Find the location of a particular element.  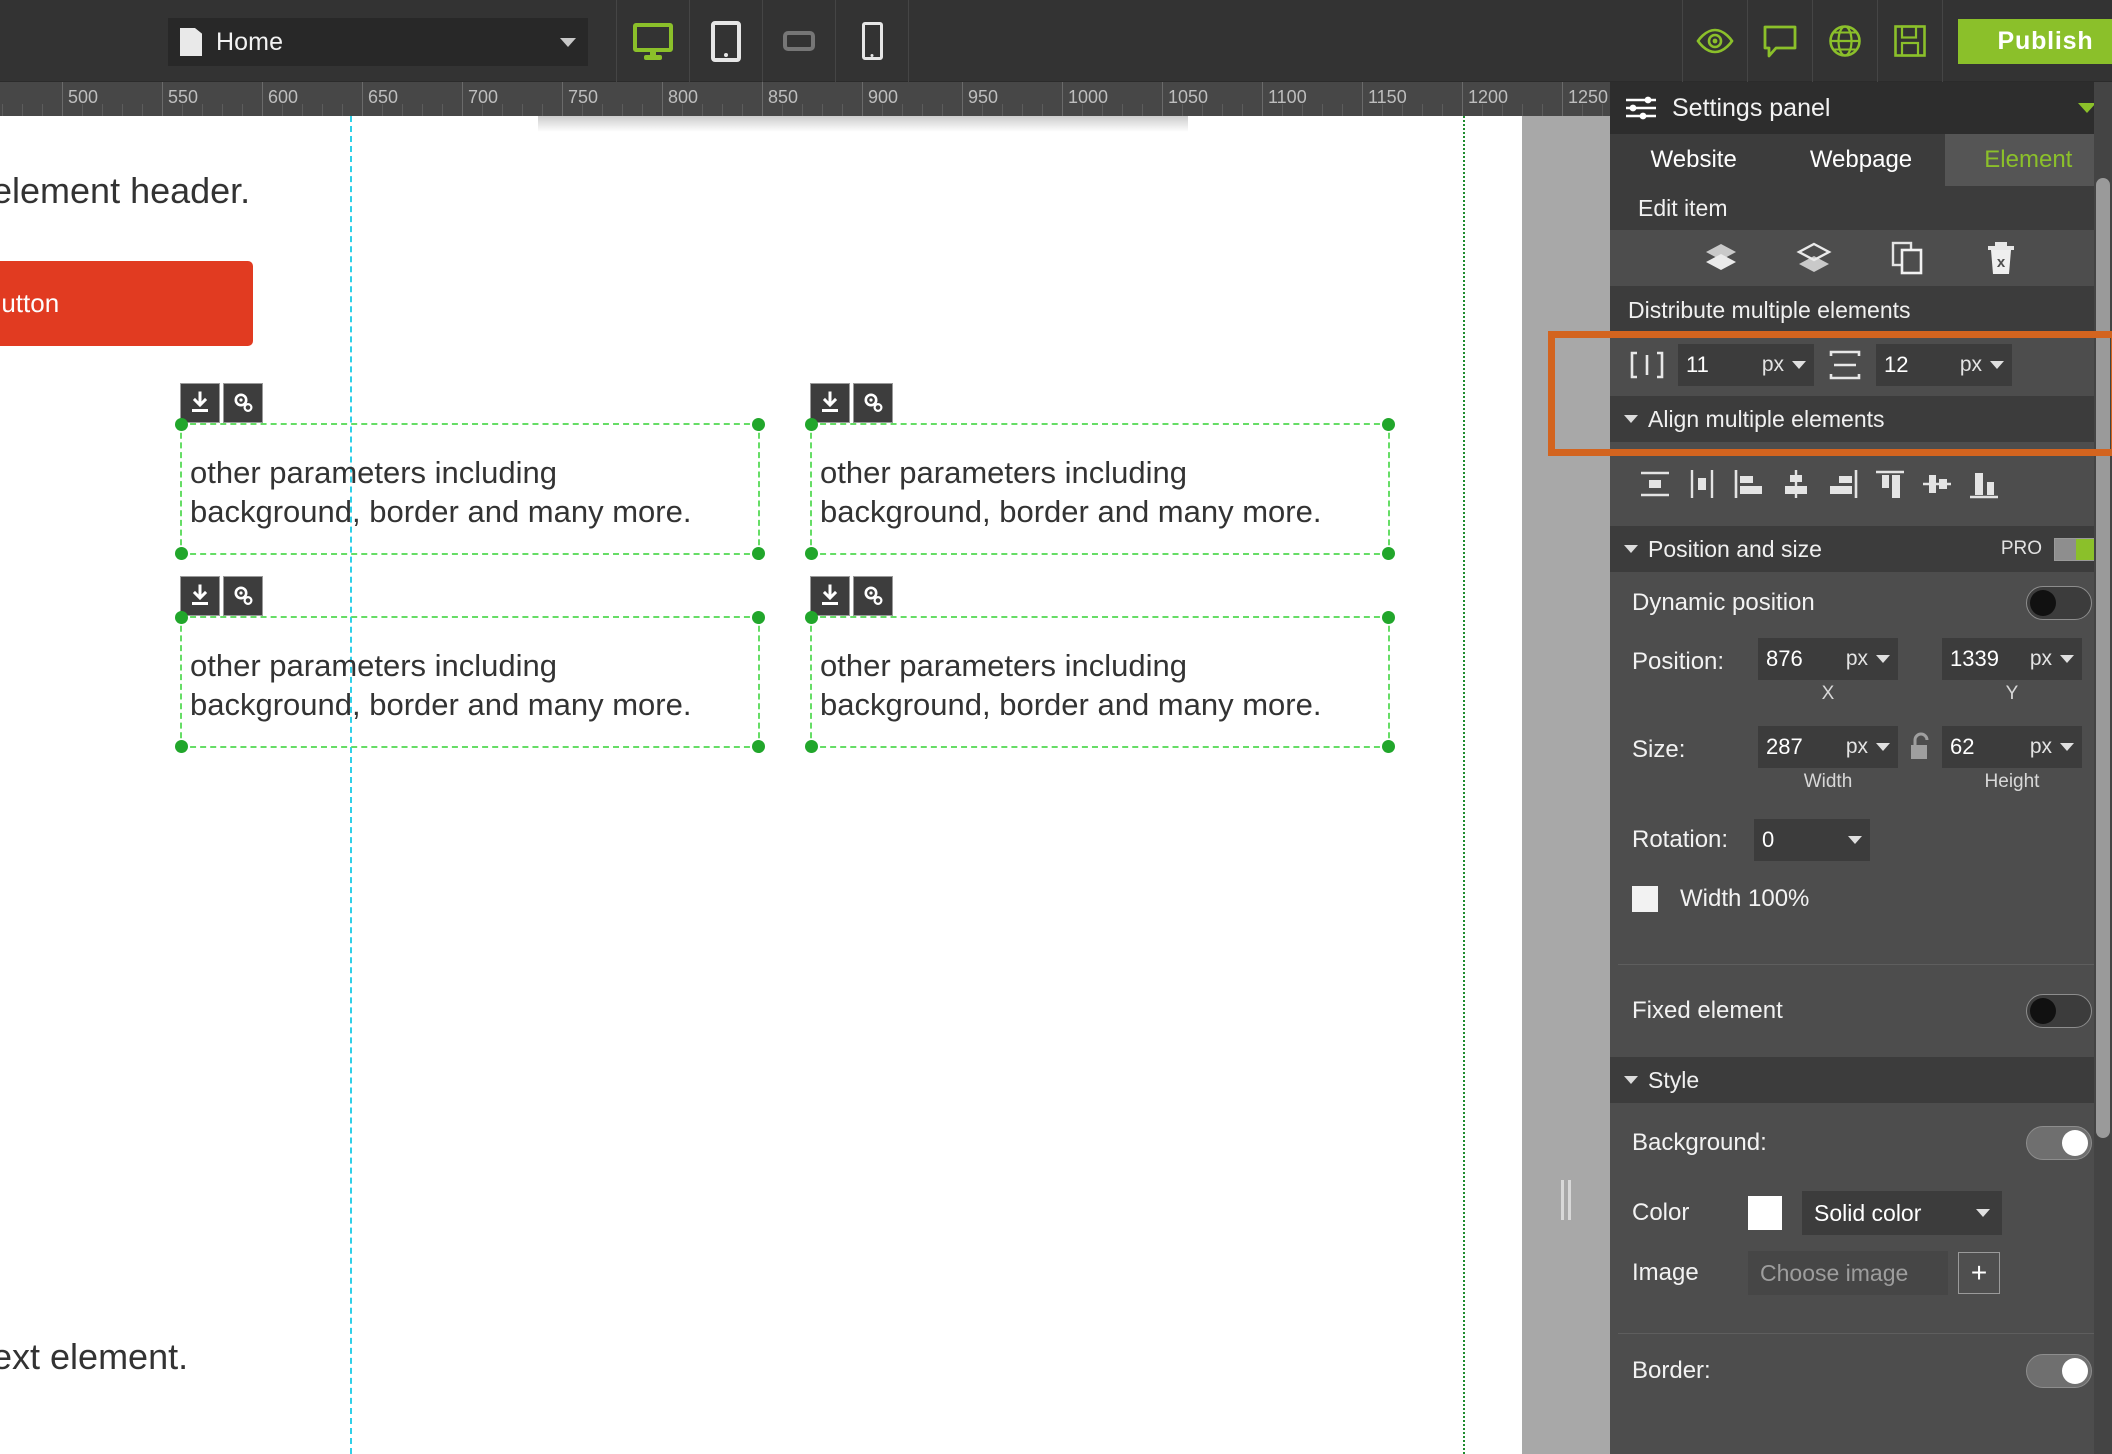

device-button-tablet is located at coordinates (726, 41).